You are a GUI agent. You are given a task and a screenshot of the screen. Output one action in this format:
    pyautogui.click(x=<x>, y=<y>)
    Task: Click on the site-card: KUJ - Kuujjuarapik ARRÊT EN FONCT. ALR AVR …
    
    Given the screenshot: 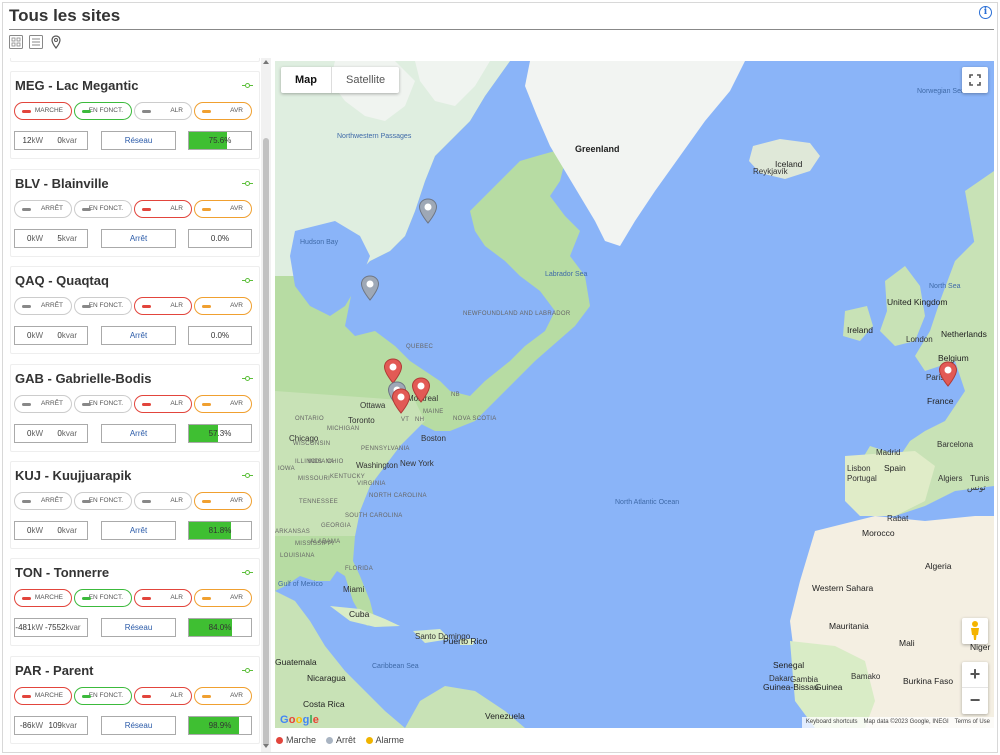 What is the action you would take?
    pyautogui.click(x=135, y=504)
    